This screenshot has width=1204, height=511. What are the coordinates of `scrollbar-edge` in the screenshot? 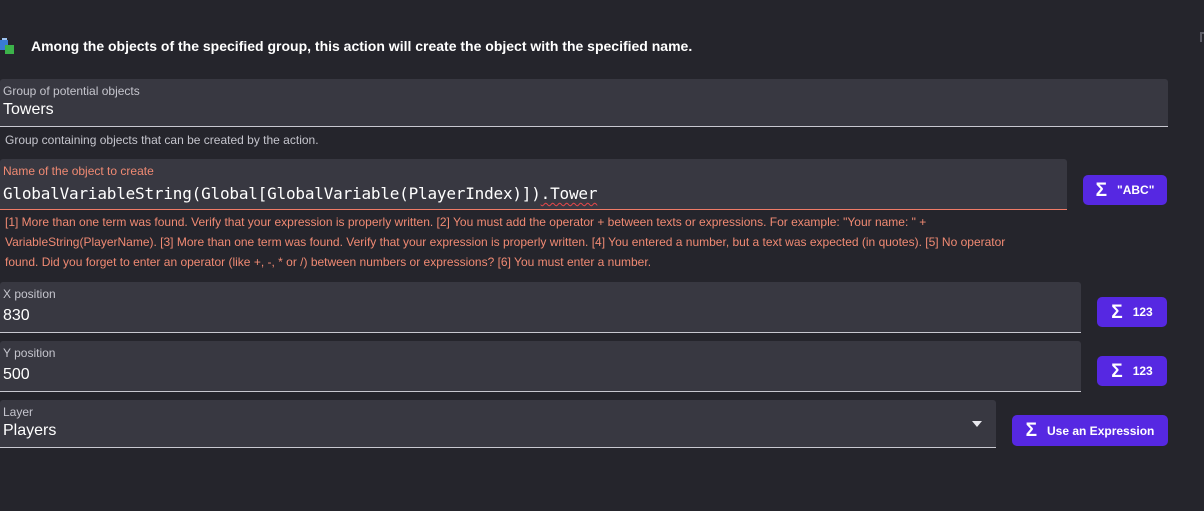 It's located at (1202, 37).